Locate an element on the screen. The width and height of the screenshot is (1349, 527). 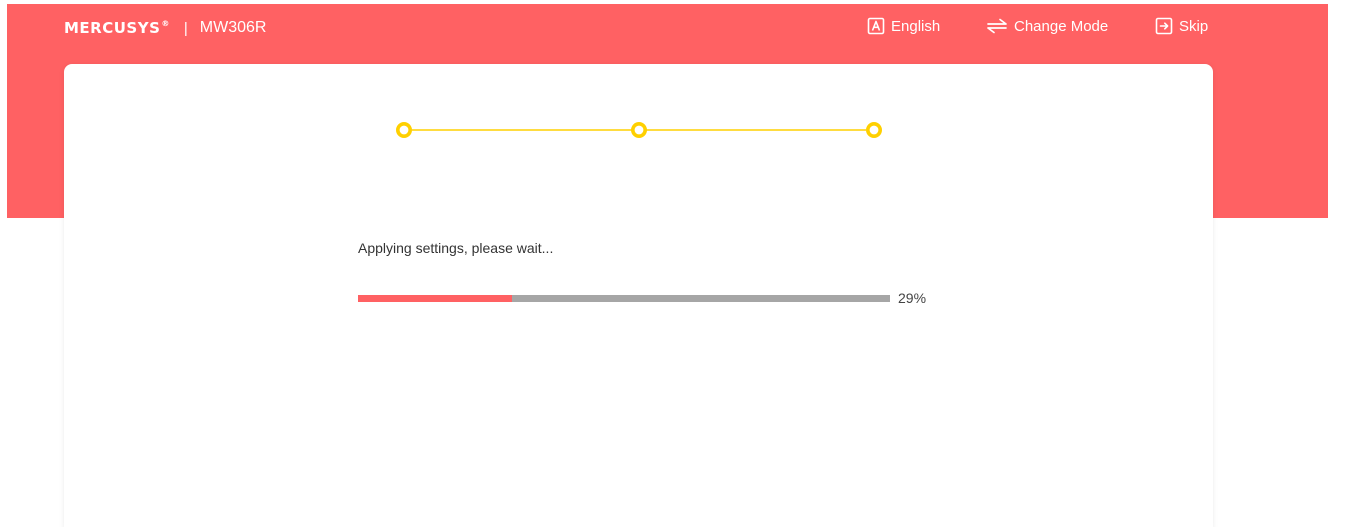
mercusys-logo: MERCUSYS® is located at coordinates (117, 28).